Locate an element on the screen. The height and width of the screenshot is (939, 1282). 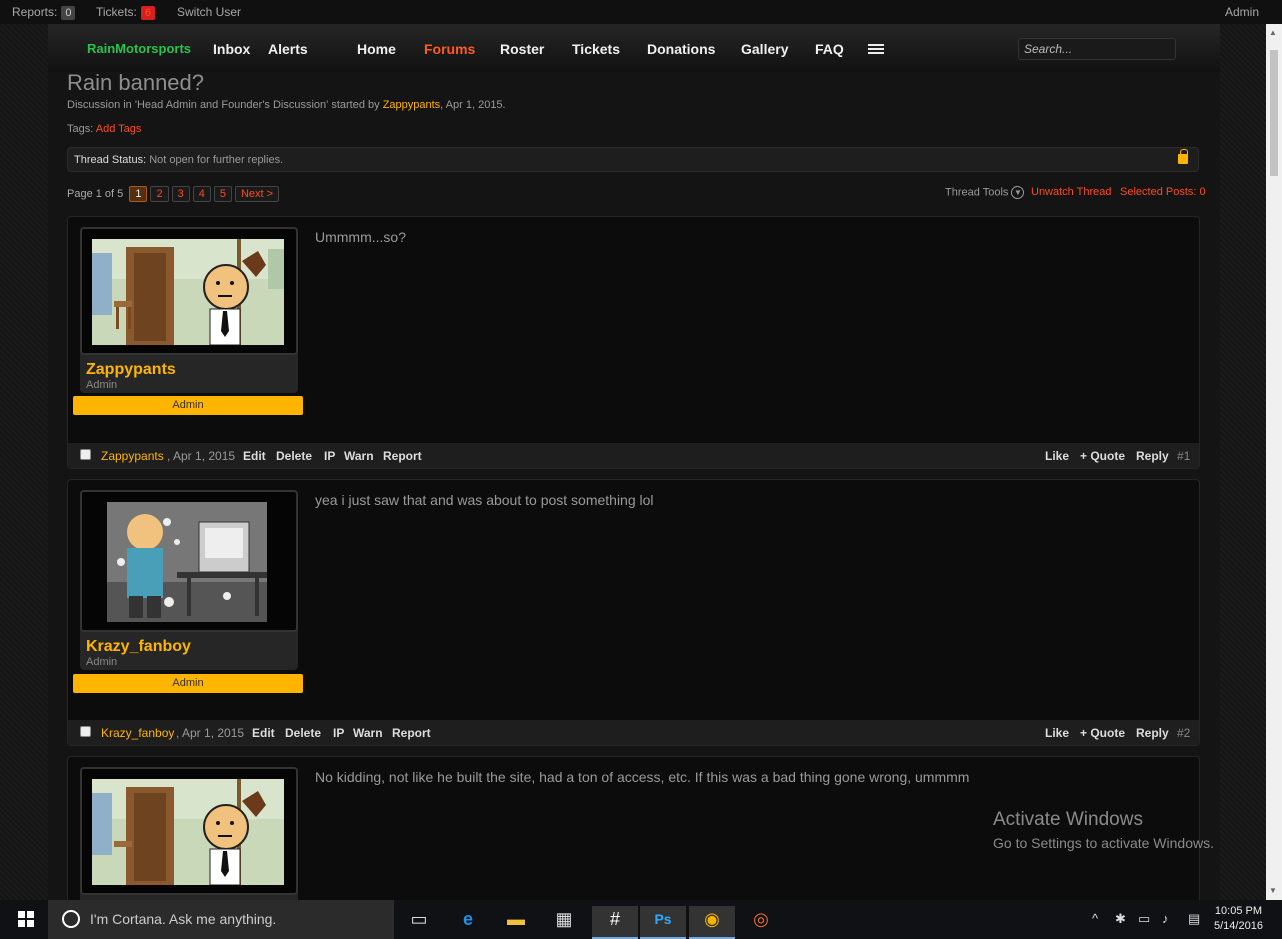
store-icon: ▦ is located at coordinates (564, 922).